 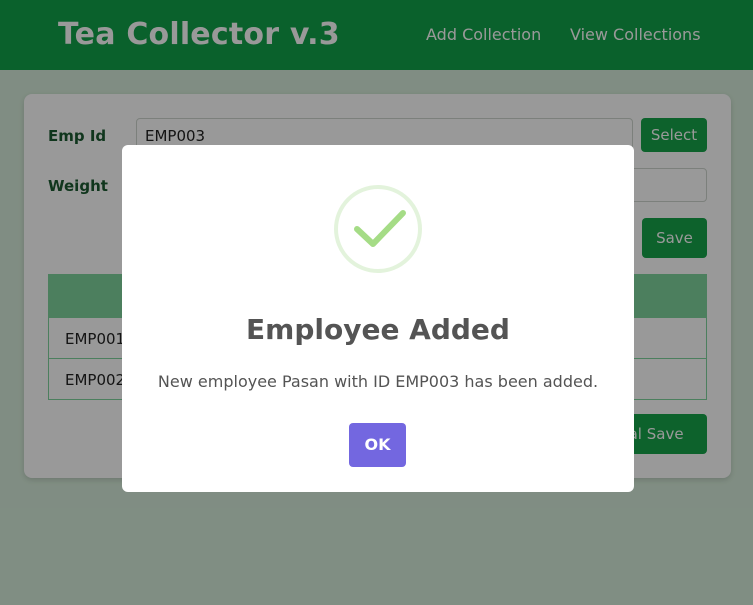 I want to click on check-icon, so click(x=380, y=228).